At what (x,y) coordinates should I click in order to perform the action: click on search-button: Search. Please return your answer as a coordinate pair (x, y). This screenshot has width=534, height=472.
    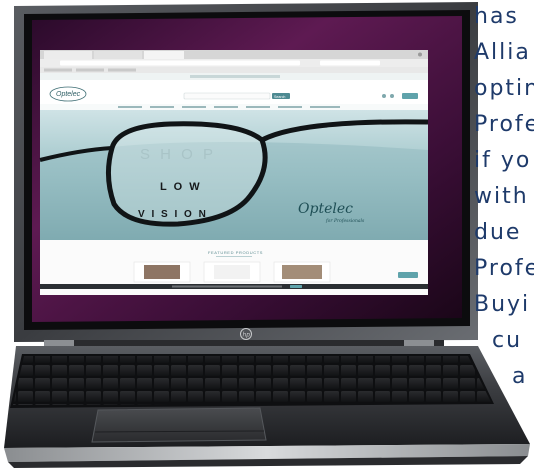
    Looking at the image, I should click on (279, 97).